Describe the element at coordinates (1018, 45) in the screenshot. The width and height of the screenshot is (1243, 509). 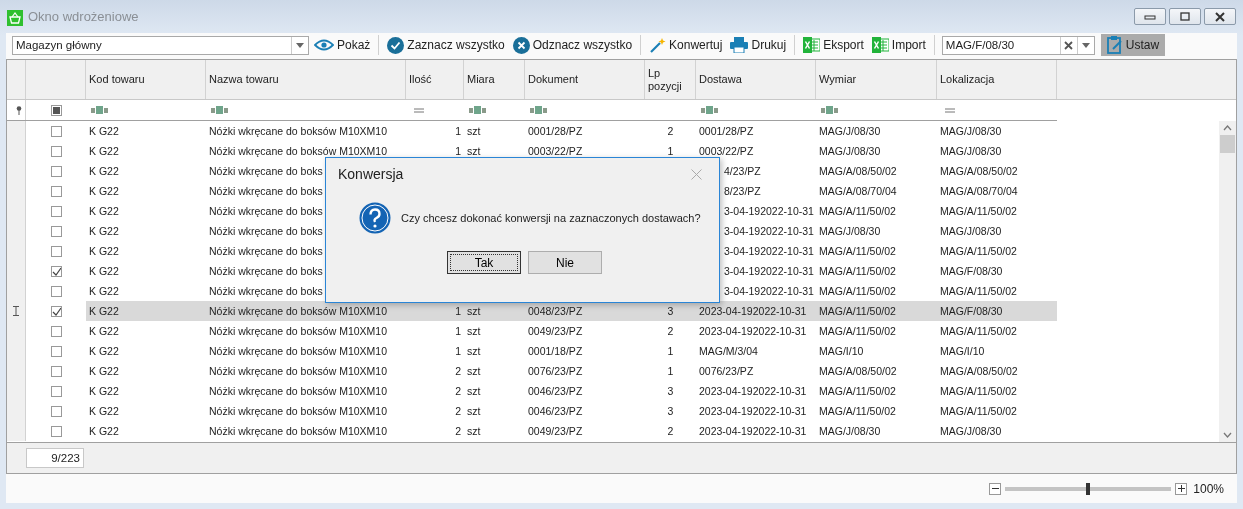
I see `location-field: MAG/F/08/30` at that location.